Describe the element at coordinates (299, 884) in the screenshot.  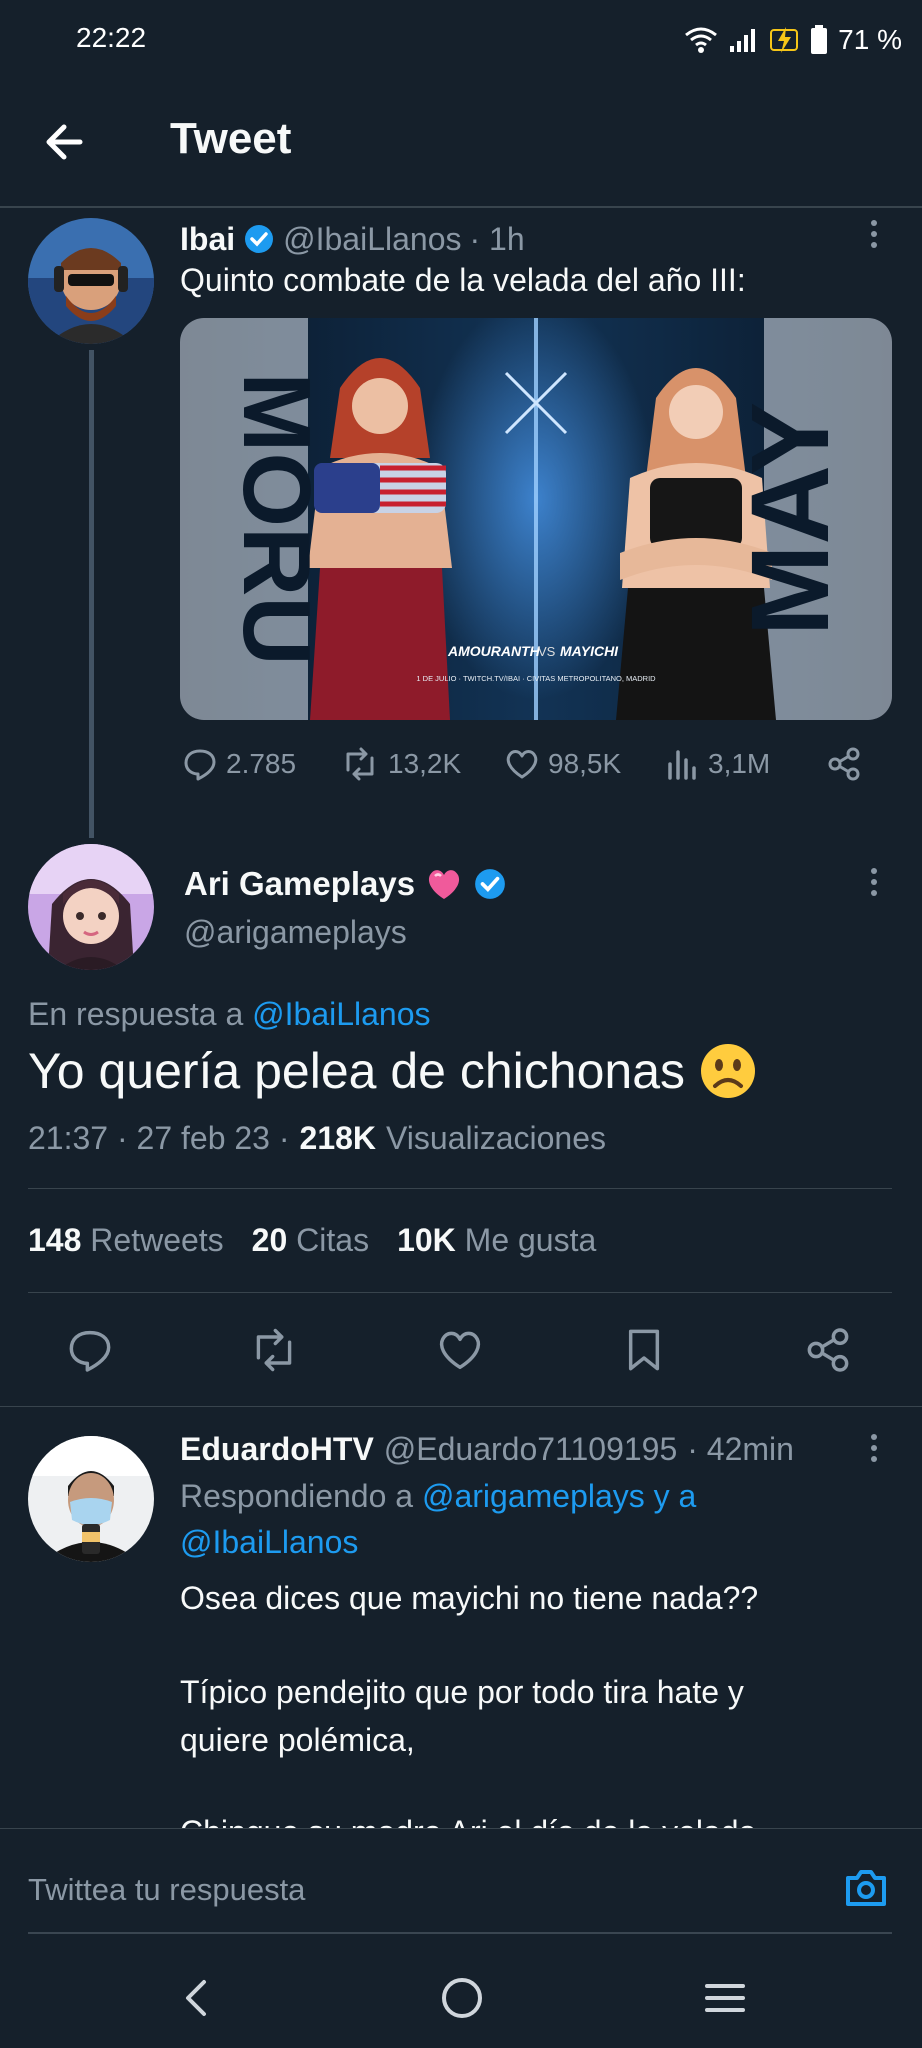
I see `author-name: Ari Gameplays` at that location.